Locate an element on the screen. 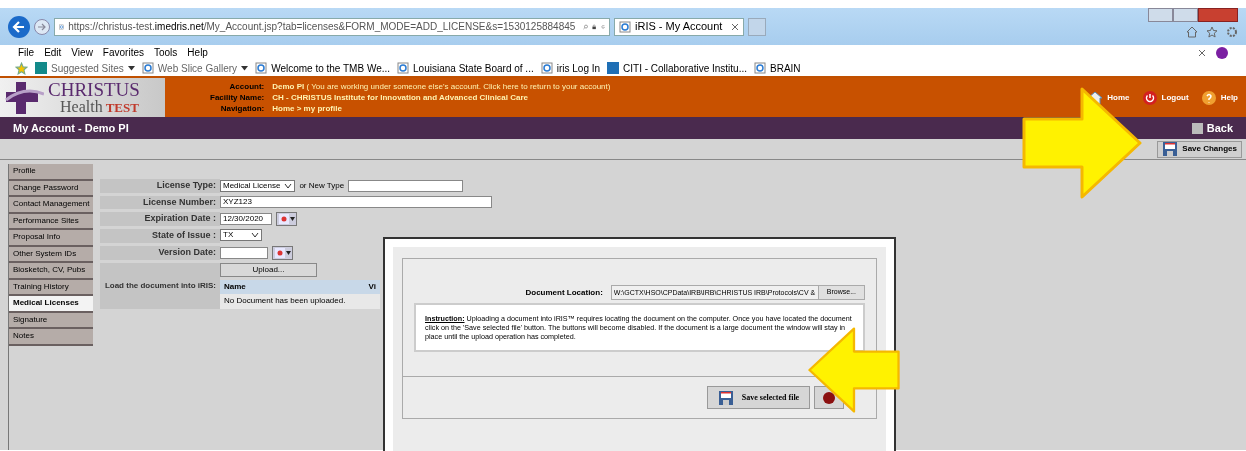 This screenshot has height=451, width=1246. menu-item: File is located at coordinates (26, 52).